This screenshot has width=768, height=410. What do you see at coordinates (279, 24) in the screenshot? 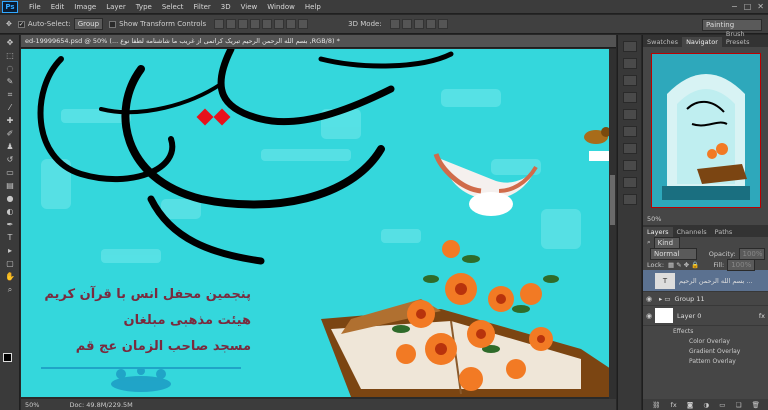
I see `align-right-button` at bounding box center [279, 24].